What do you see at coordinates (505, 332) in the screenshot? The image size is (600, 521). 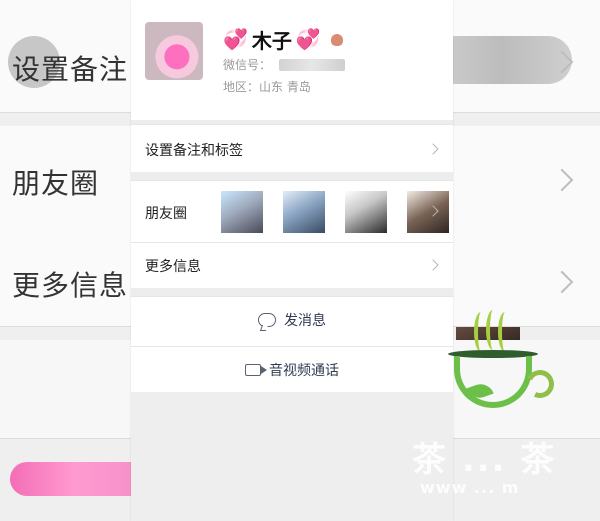 I see `steam-icon` at bounding box center [505, 332].